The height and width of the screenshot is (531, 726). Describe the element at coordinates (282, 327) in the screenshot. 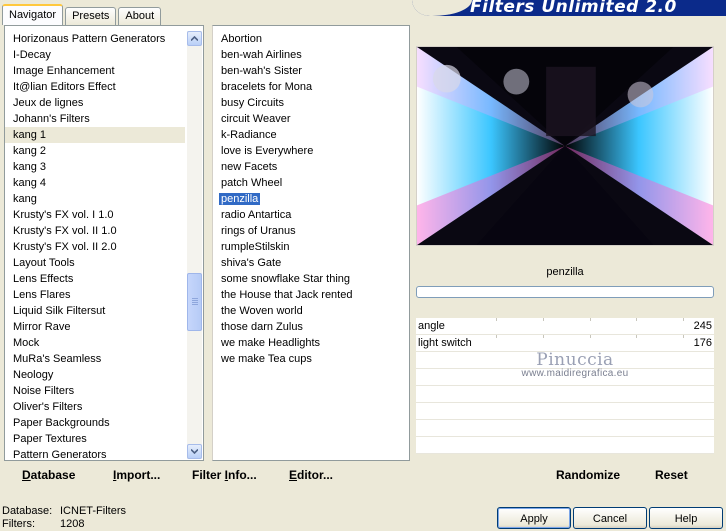

I see `filter-item: those darn Zulus` at that location.